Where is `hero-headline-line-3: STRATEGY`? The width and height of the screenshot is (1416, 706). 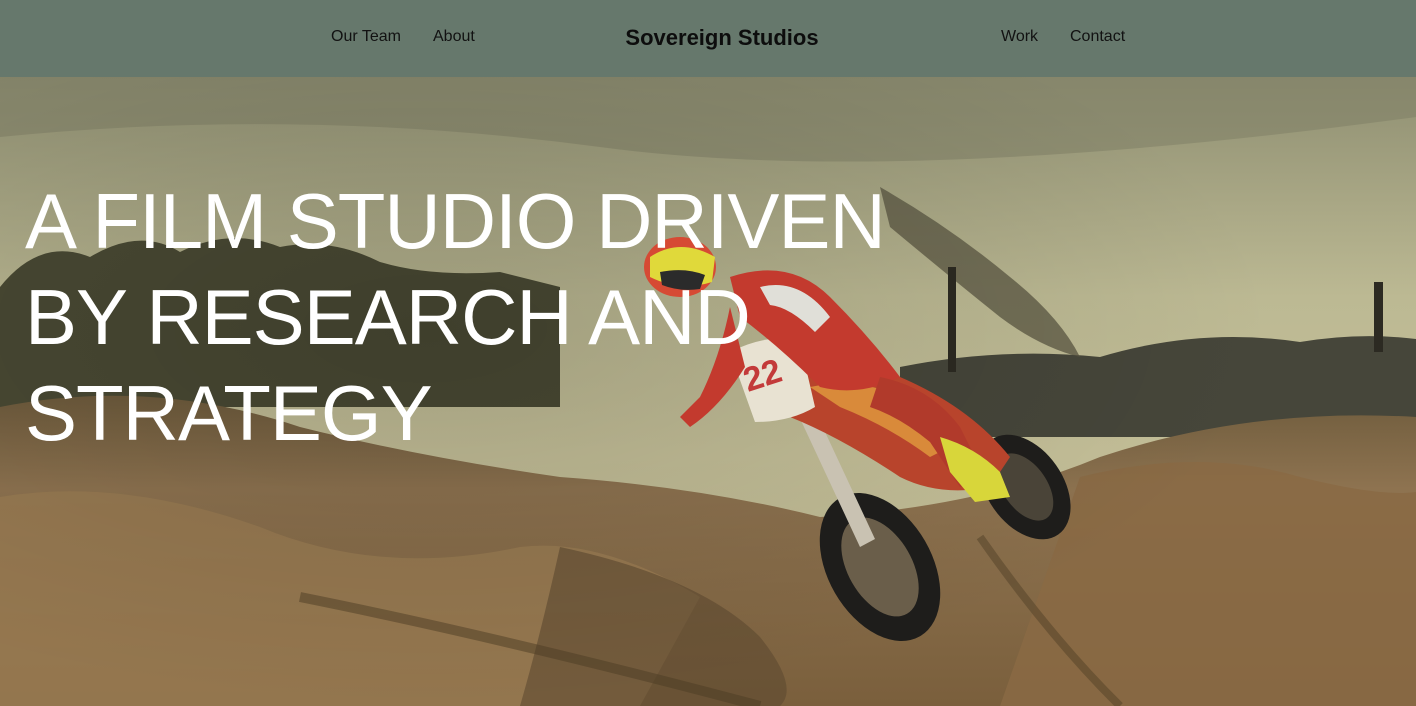 hero-headline-line-3: STRATEGY is located at coordinates (229, 413).